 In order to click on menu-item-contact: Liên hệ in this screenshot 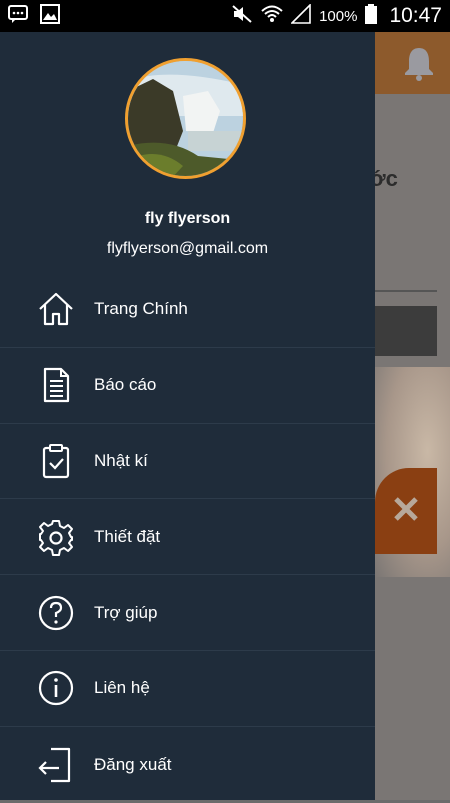, I will do `click(187, 689)`.